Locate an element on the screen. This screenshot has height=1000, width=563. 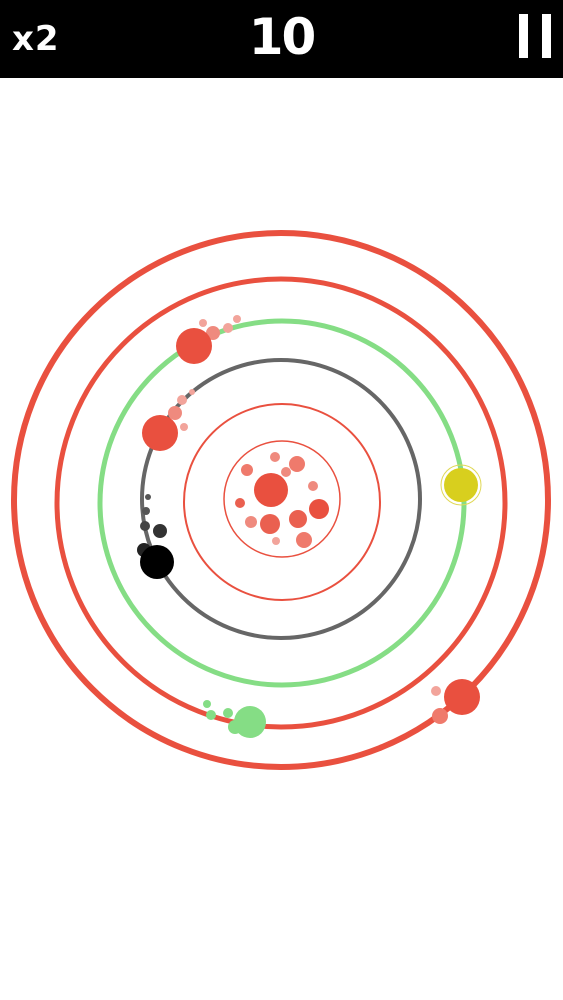
yellow-planet is located at coordinates (461, 485).